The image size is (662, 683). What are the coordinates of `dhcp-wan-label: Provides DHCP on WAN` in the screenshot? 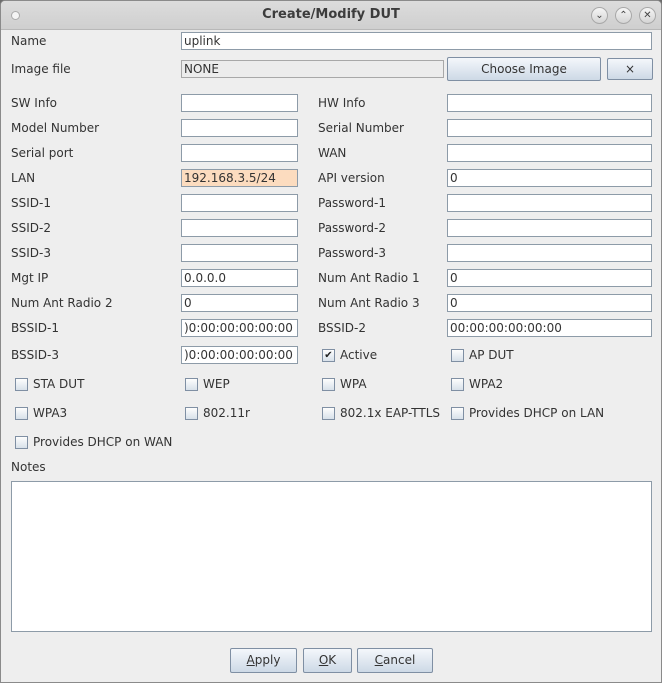 It's located at (103, 442).